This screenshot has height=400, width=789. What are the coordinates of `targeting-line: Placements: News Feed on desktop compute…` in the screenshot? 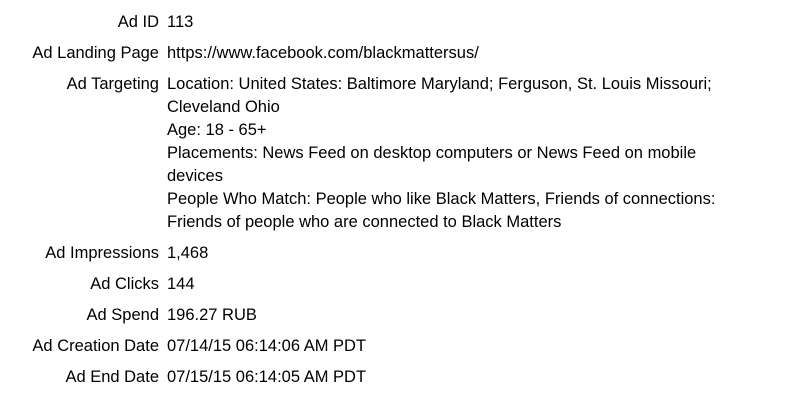 It's located at (432, 153).